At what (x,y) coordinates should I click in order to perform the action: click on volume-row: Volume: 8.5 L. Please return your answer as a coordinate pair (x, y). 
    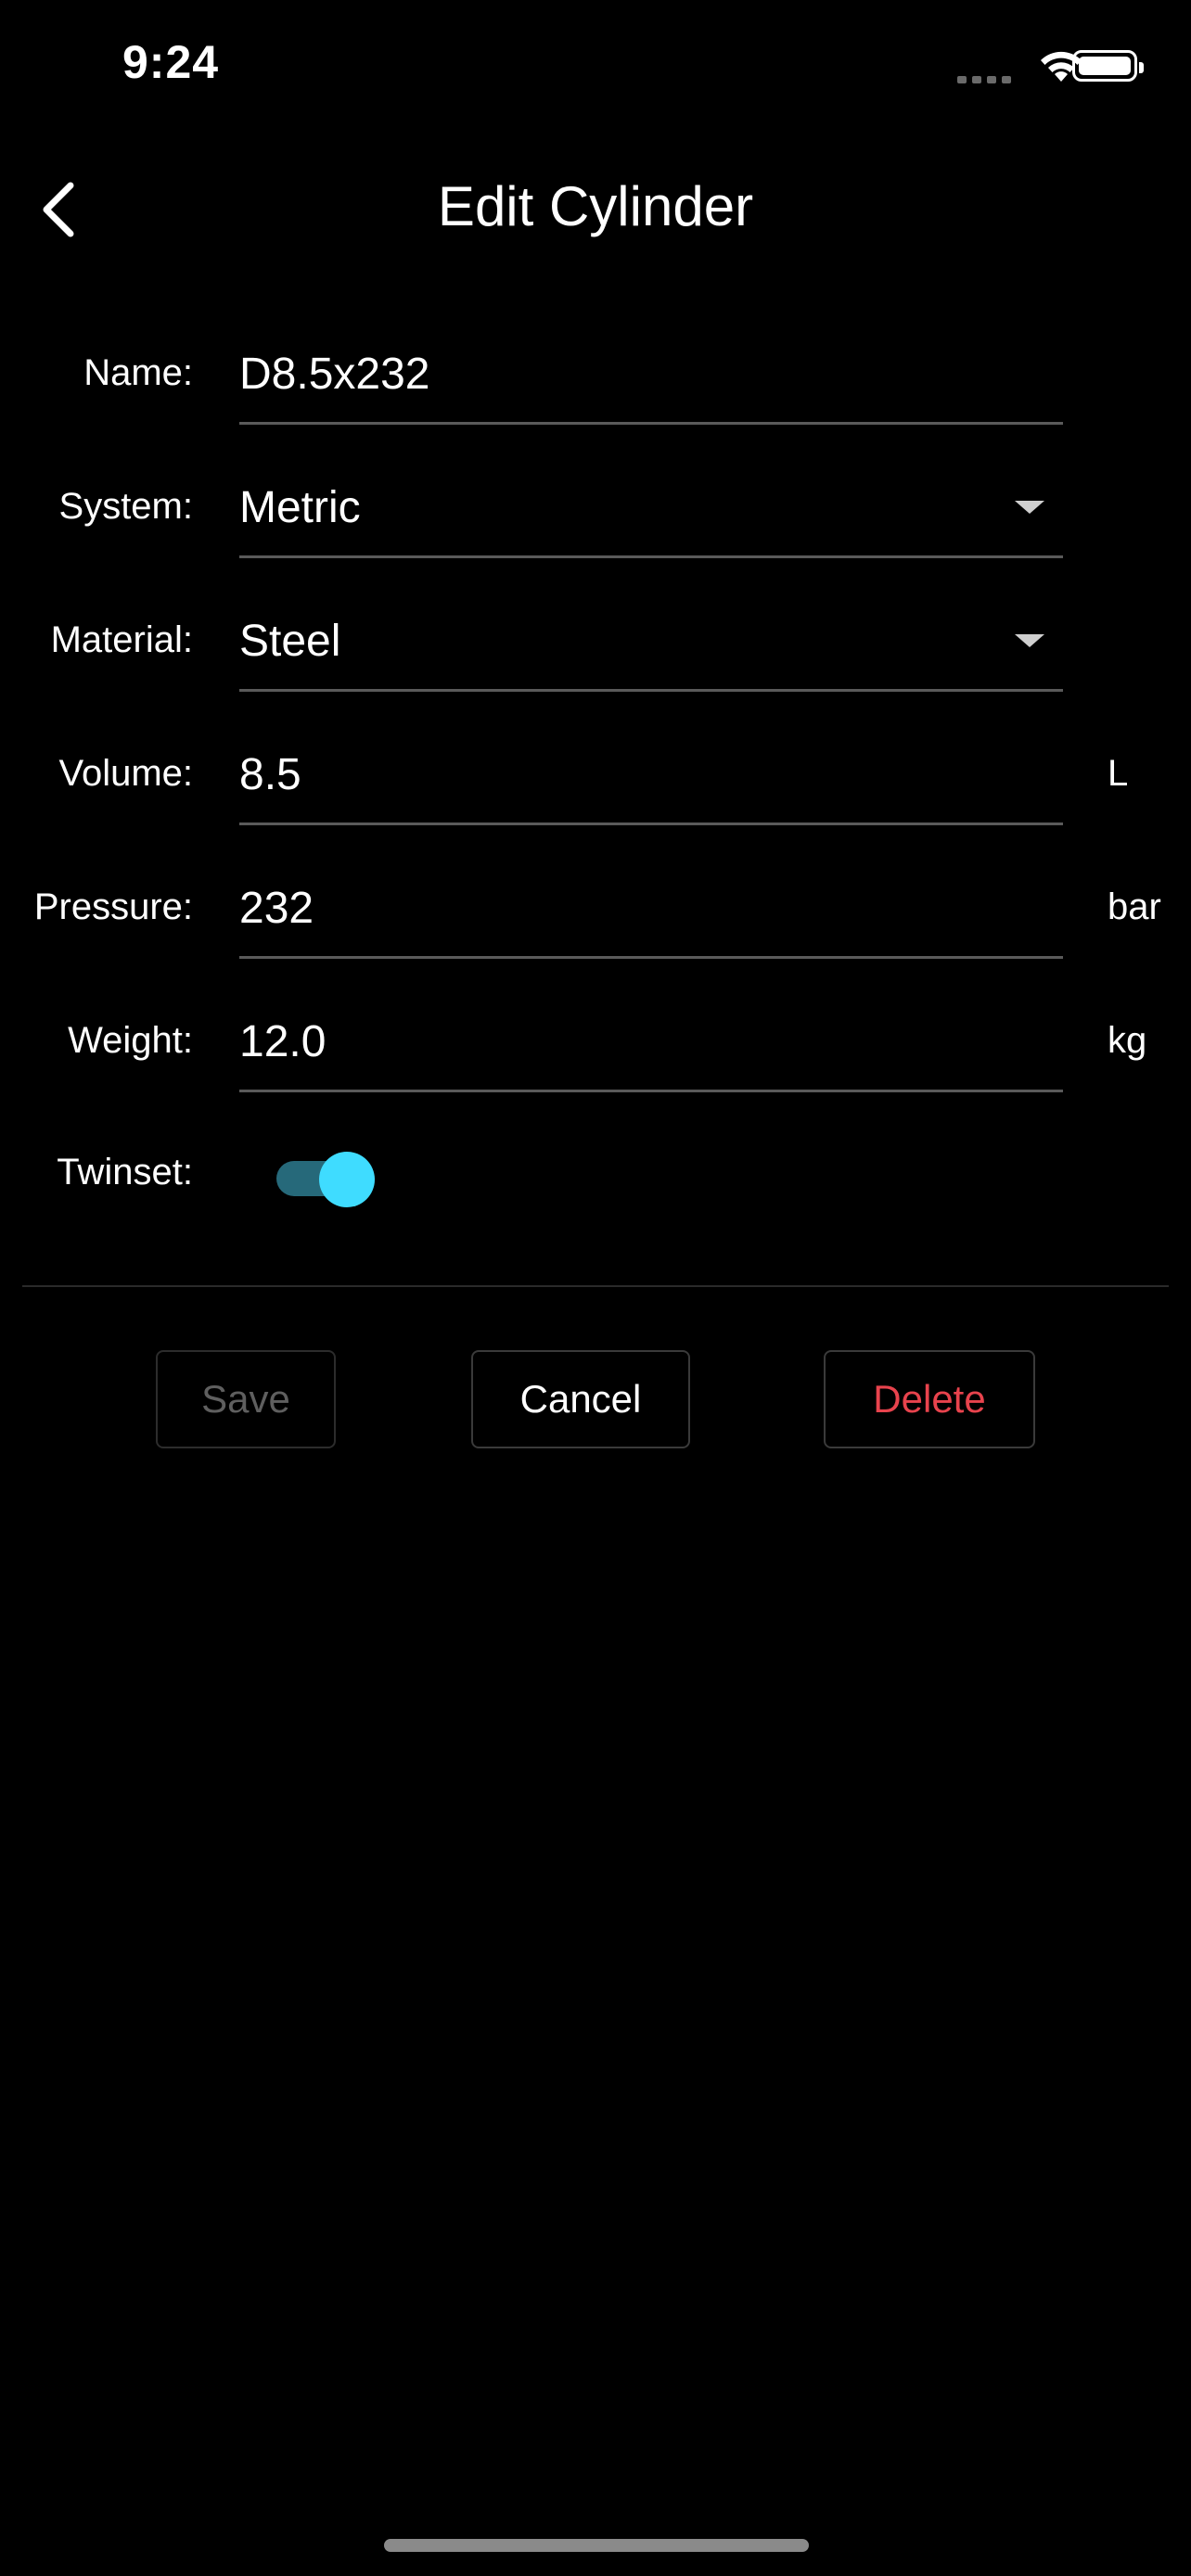
    Looking at the image, I should click on (595, 777).